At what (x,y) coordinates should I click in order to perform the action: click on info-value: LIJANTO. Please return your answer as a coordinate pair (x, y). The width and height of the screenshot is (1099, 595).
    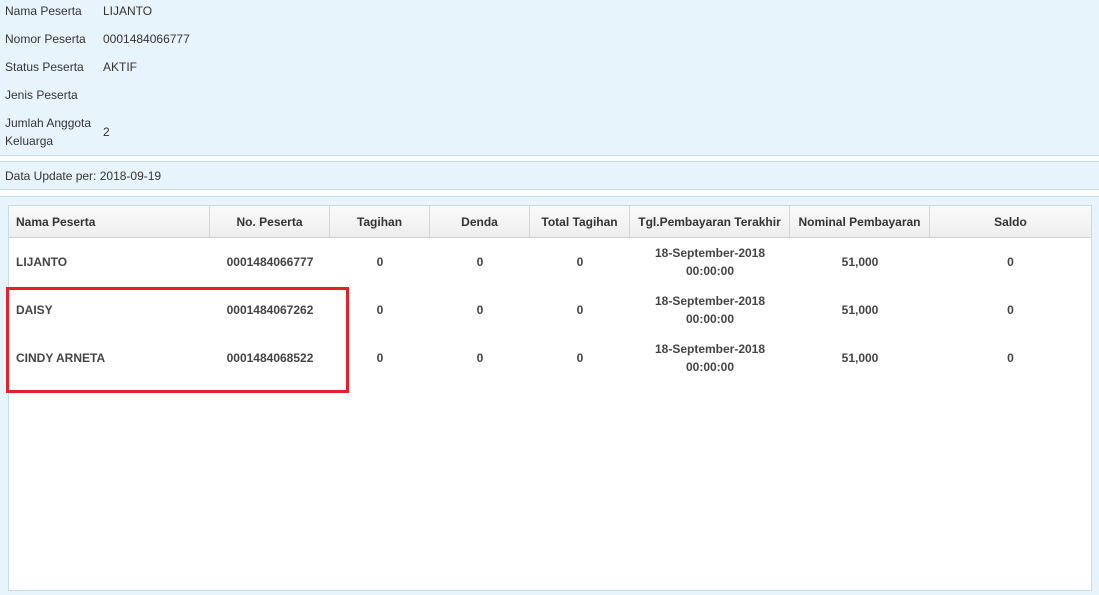
    Looking at the image, I should click on (128, 11).